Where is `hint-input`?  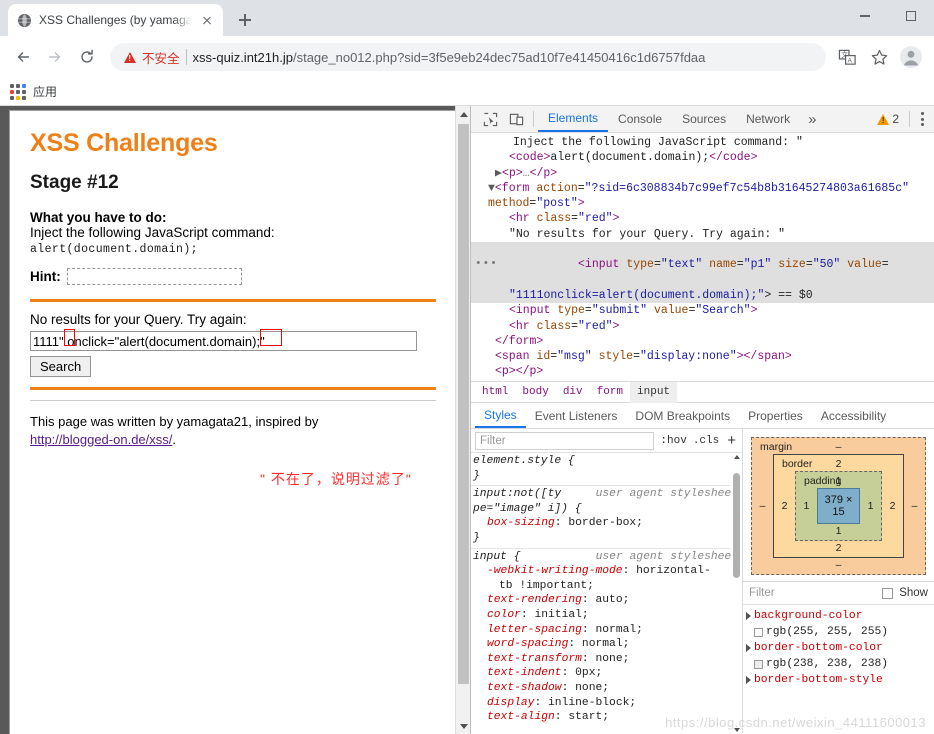
hint-input is located at coordinates (154, 276).